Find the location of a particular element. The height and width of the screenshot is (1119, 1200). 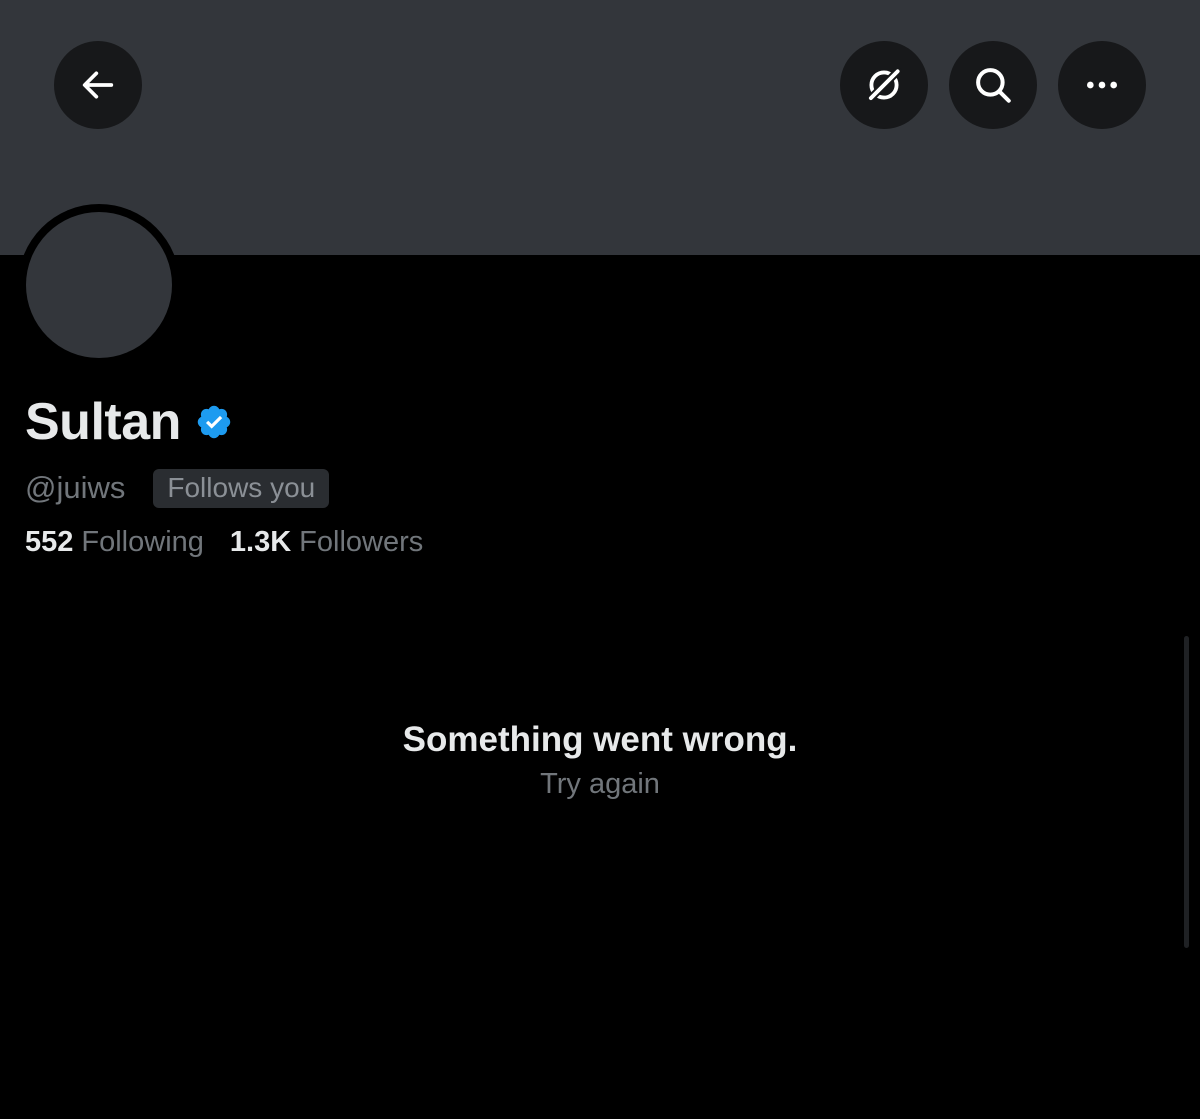

error-message: Something went wrong. is located at coordinates (600, 739).